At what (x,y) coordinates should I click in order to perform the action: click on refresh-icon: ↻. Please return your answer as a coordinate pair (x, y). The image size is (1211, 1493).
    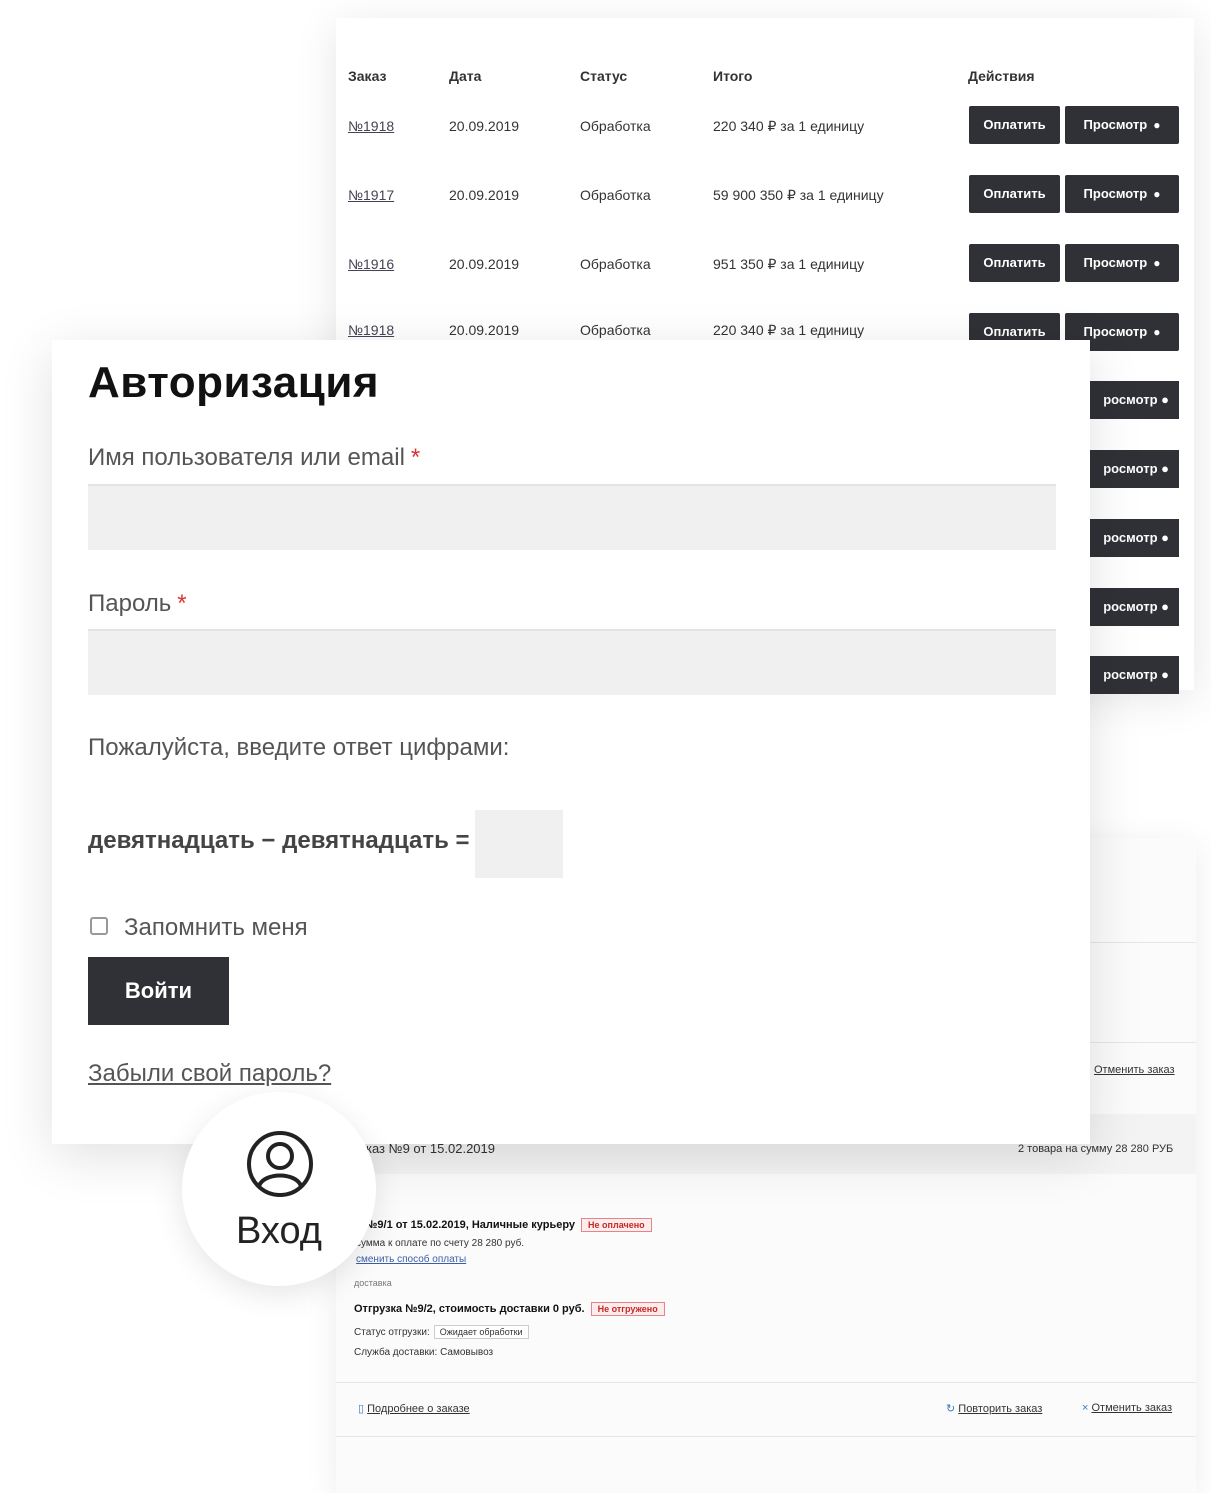
    Looking at the image, I should click on (951, 1409).